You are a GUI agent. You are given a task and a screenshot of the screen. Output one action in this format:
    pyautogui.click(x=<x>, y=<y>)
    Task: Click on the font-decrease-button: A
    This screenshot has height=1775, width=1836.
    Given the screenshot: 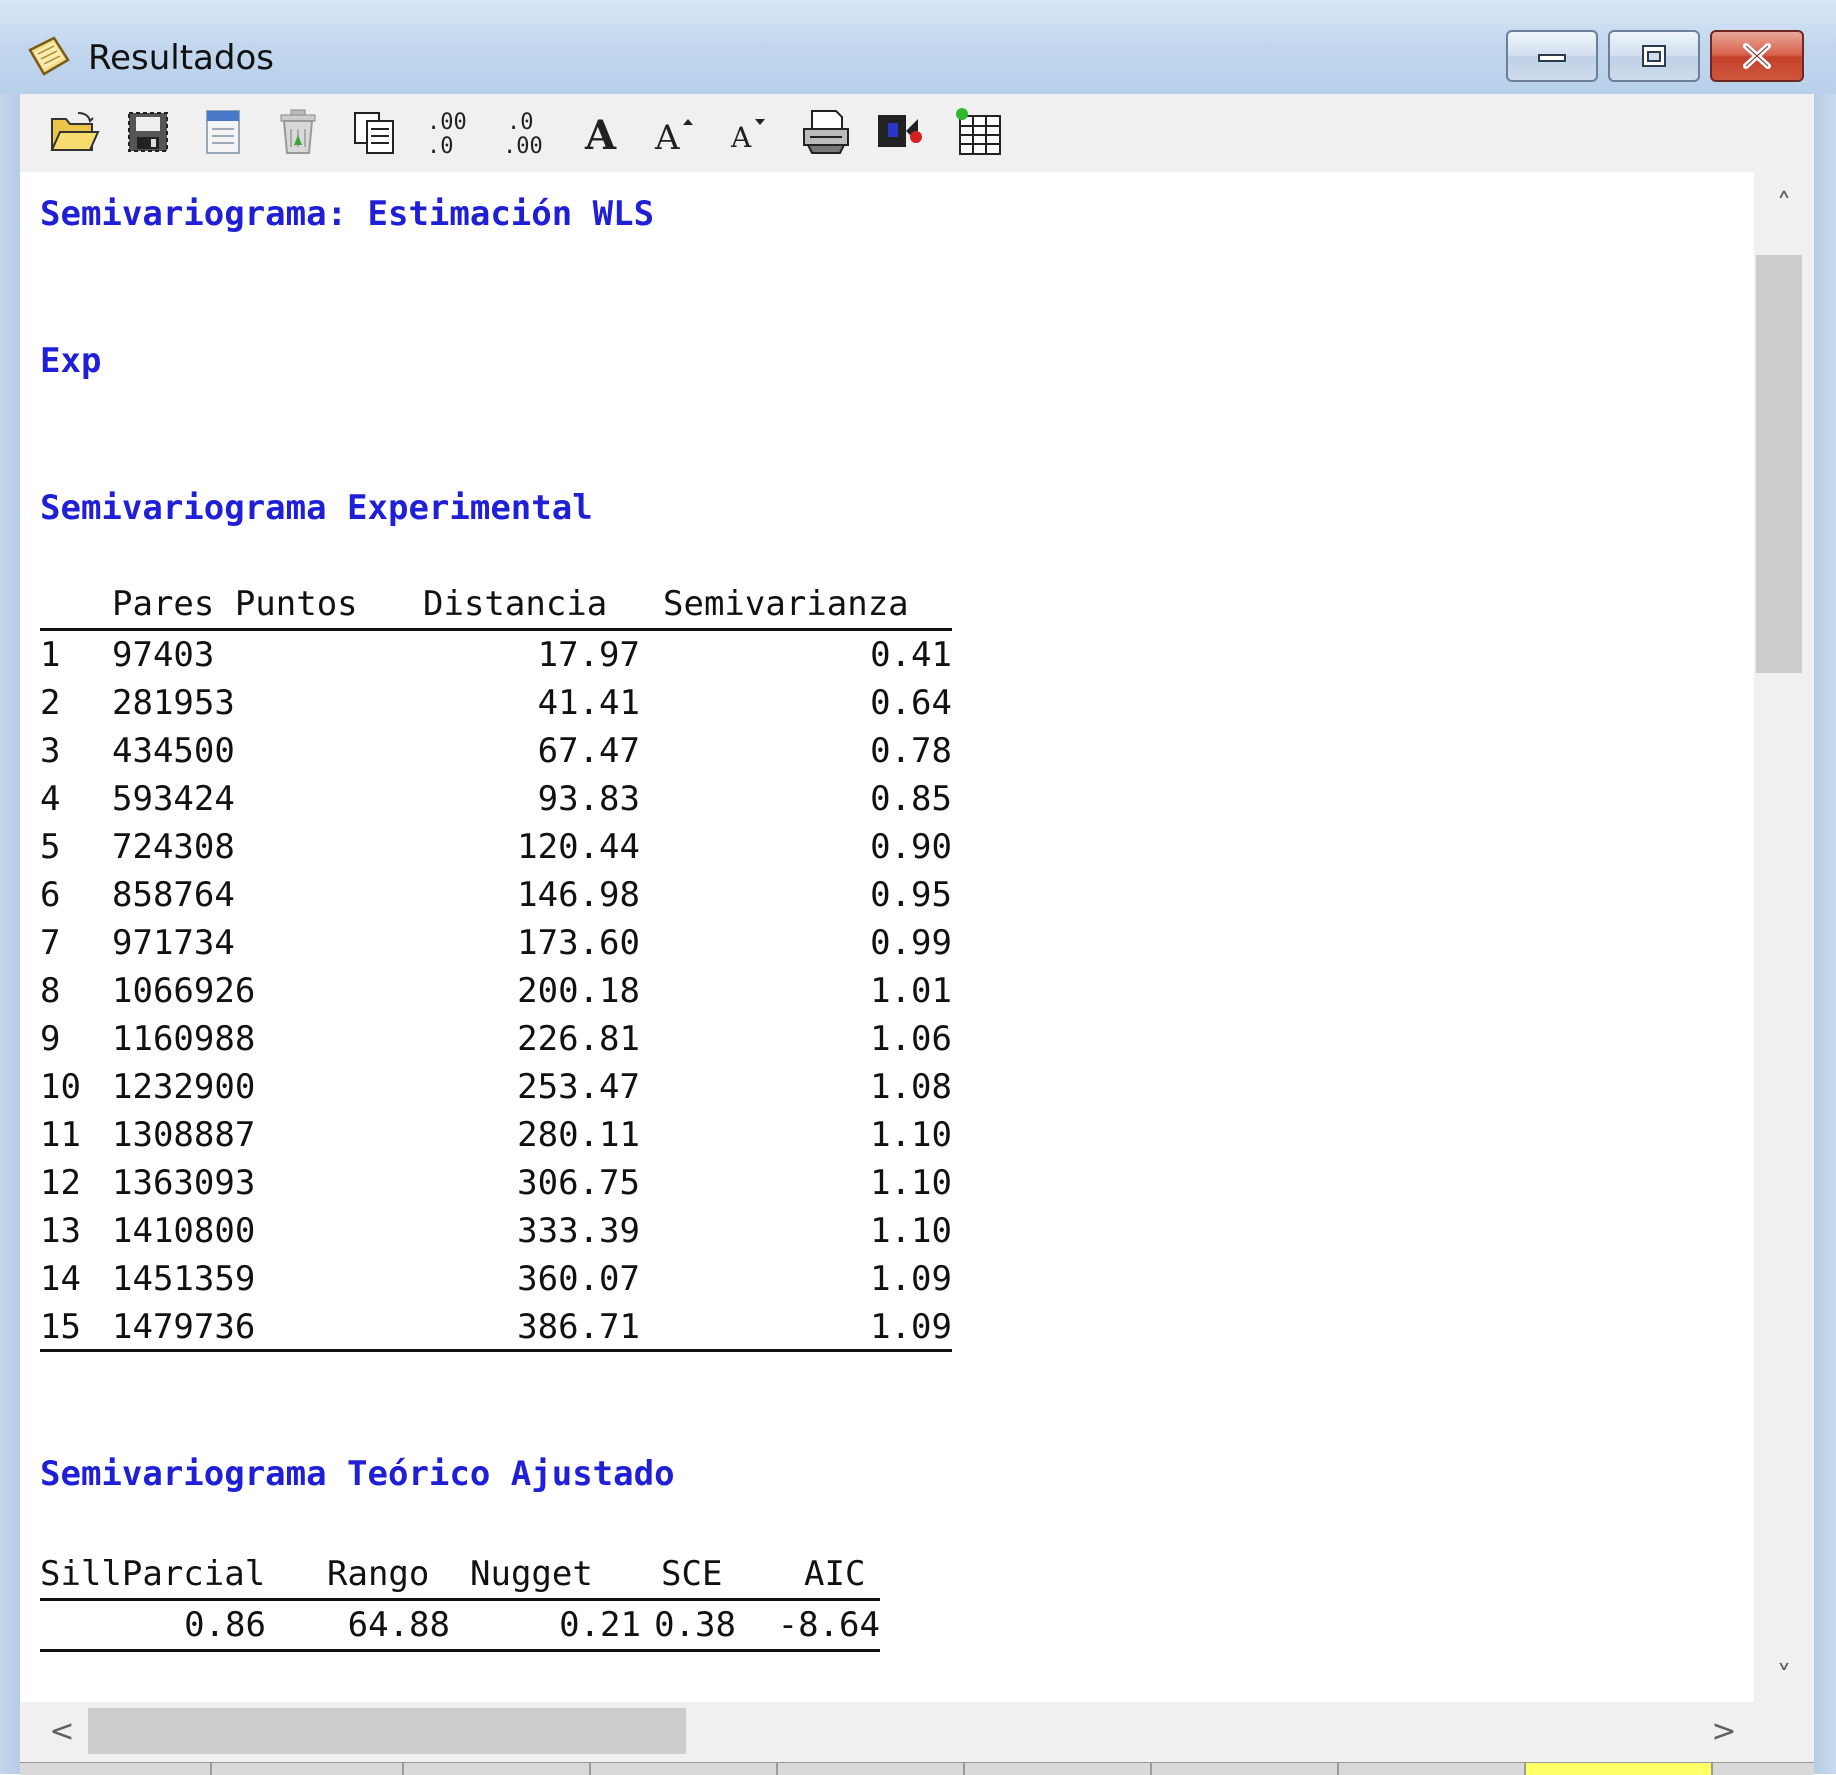 What is the action you would take?
    pyautogui.click(x=750, y=132)
    